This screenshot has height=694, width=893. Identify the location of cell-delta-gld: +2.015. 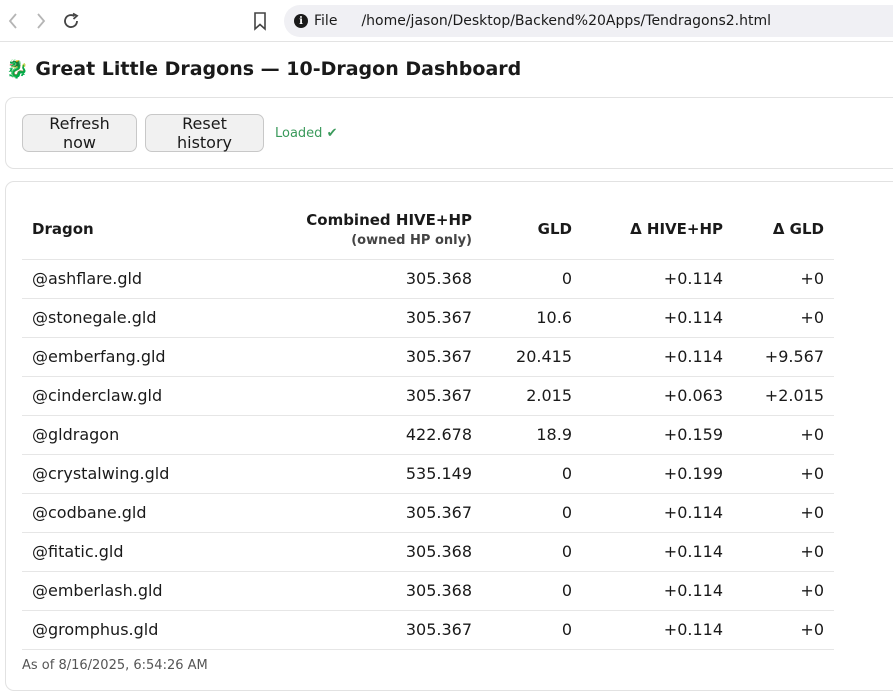
(783, 396).